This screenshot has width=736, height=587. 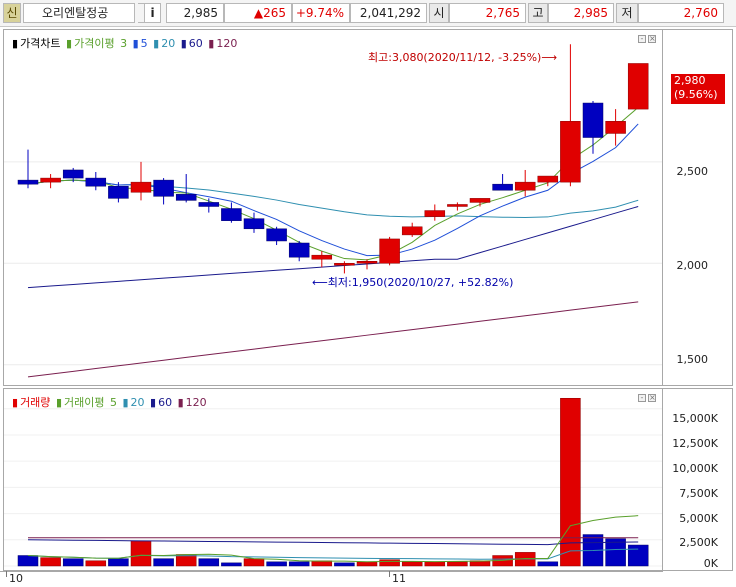 I want to click on volume-ma5-line, so click(x=333, y=539).